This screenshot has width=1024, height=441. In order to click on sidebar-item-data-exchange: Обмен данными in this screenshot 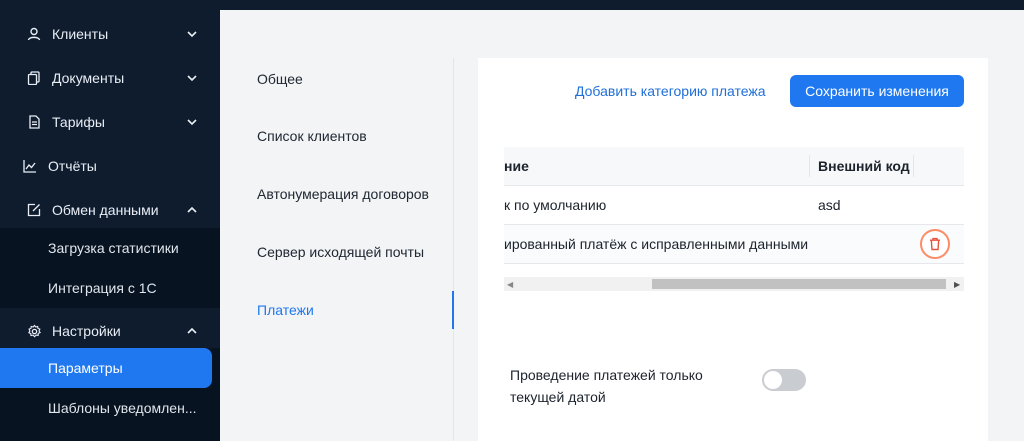, I will do `click(110, 210)`.